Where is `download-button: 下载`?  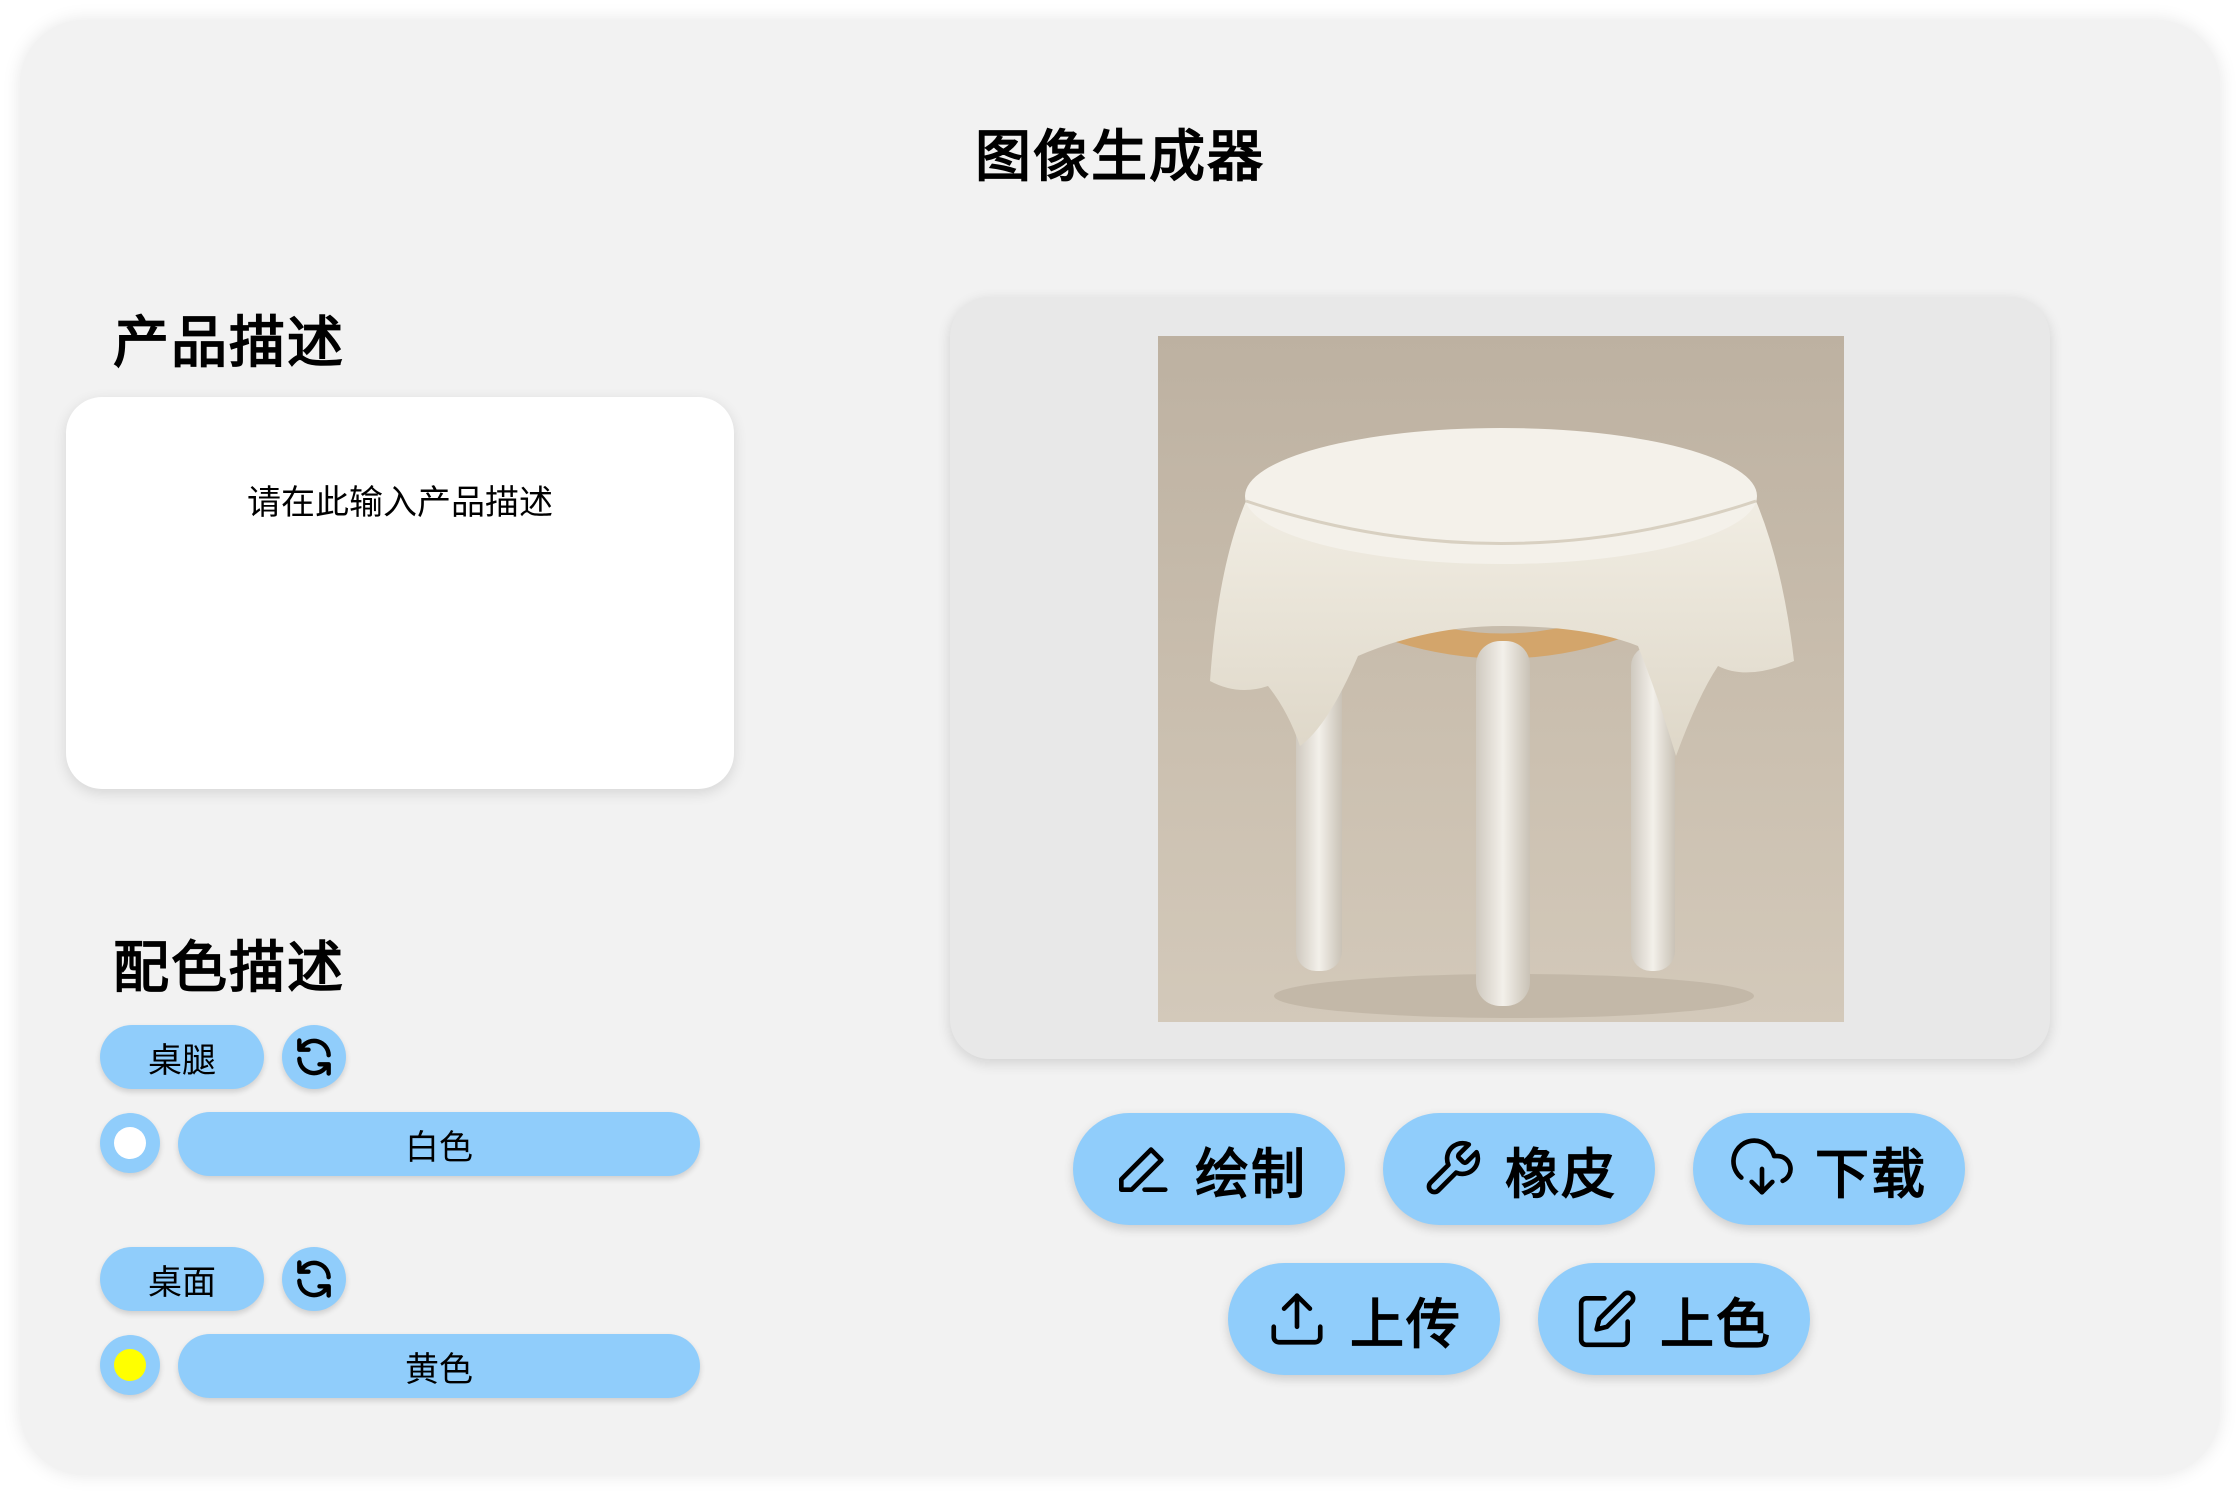
download-button: 下载 is located at coordinates (1829, 1169).